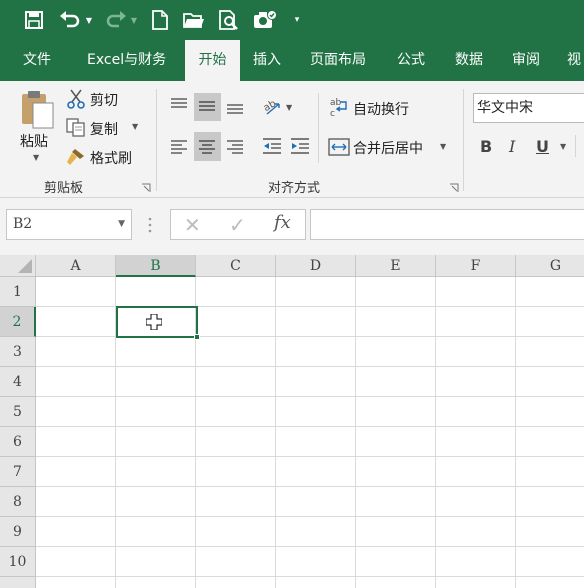 The height and width of the screenshot is (588, 584). Describe the element at coordinates (135, 126) in the screenshot. I see `copy-dropdown-icon: ▼` at that location.